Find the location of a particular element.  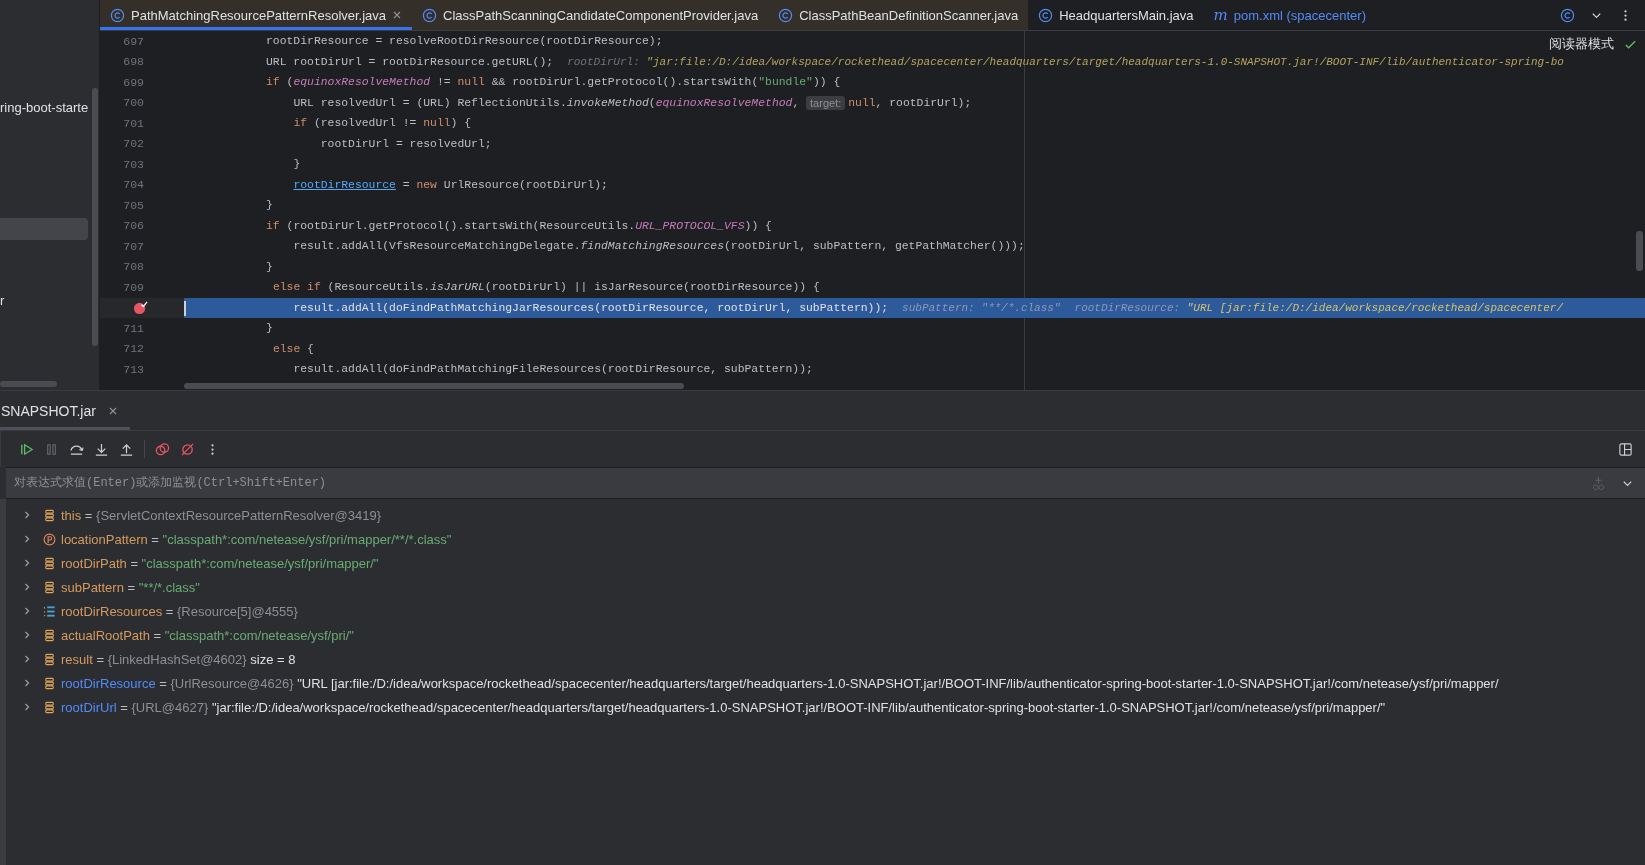

expression-input: 对表达式求值(Enter)或添加监视(Ctrl+Shift+Enter) is located at coordinates (791, 483).